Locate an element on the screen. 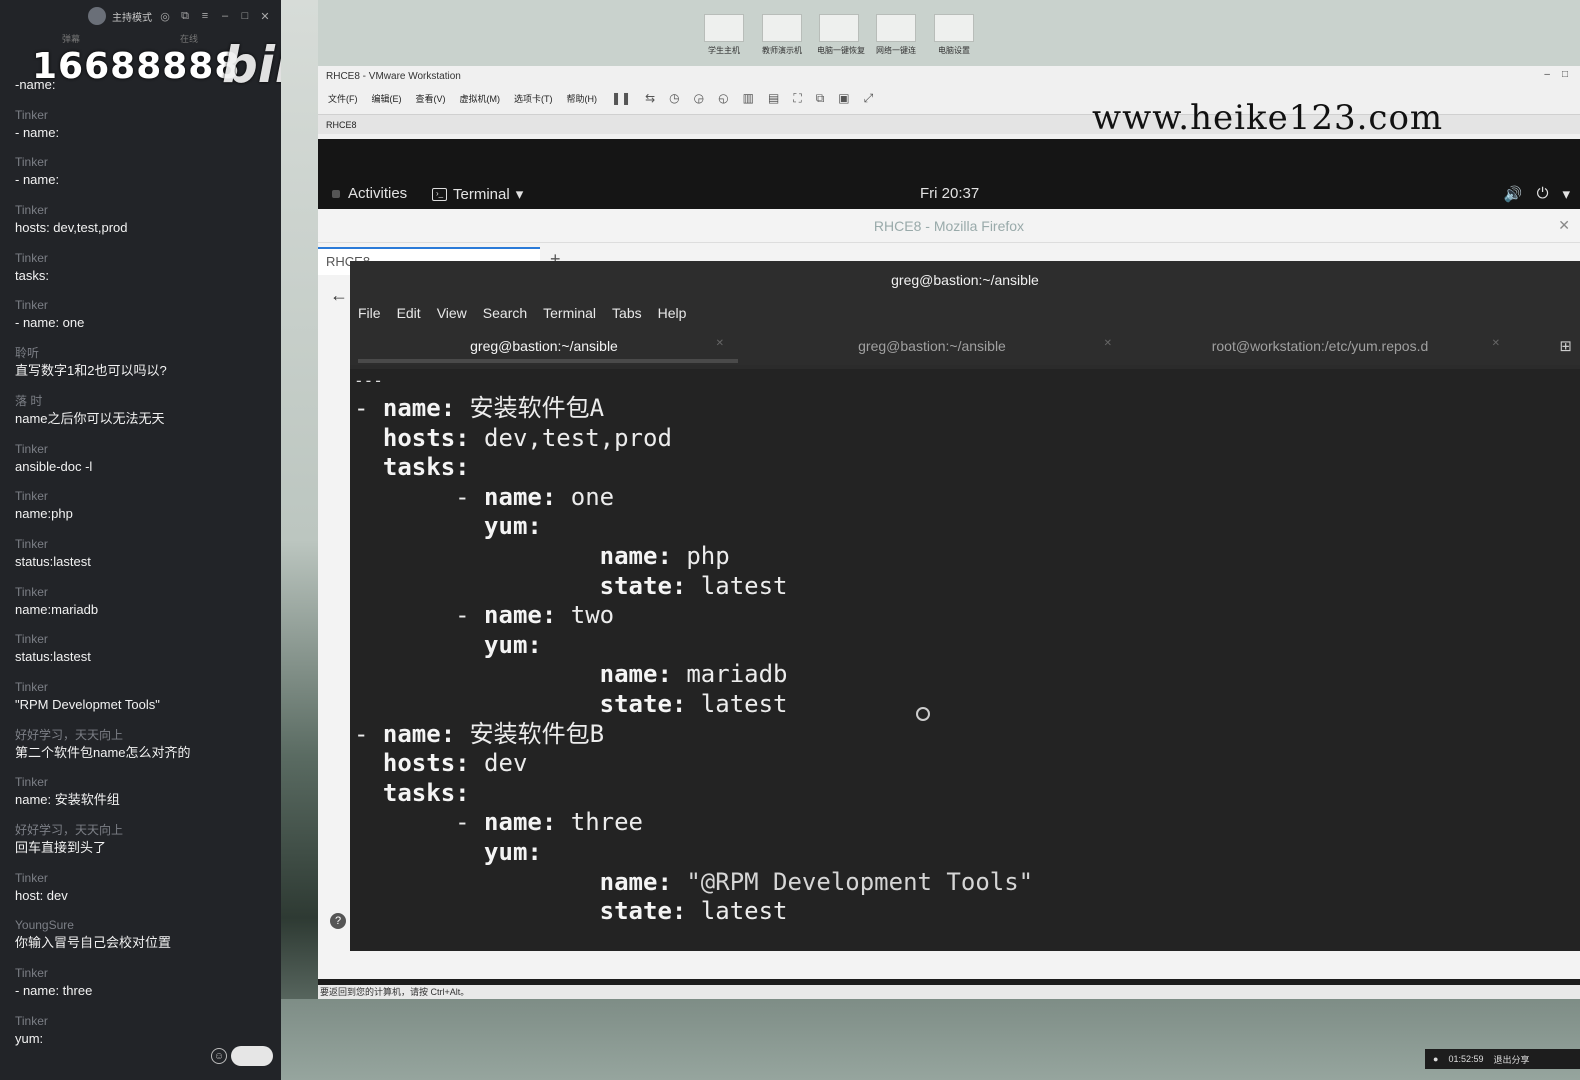 The width and height of the screenshot is (1580, 1080). new-tab-icon: ⊞ is located at coordinates (1565, 346).